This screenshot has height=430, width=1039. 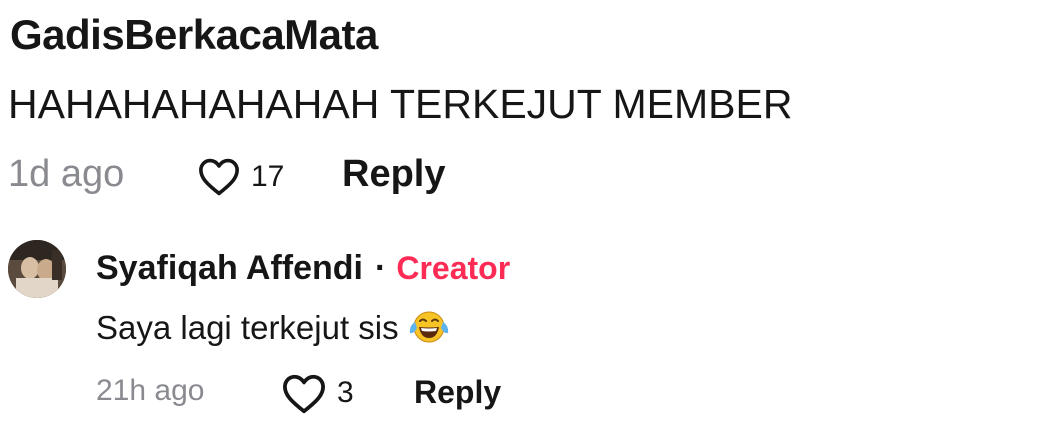 I want to click on reply-username-line: Syafiqah Affendi · Creator, so click(x=303, y=268).